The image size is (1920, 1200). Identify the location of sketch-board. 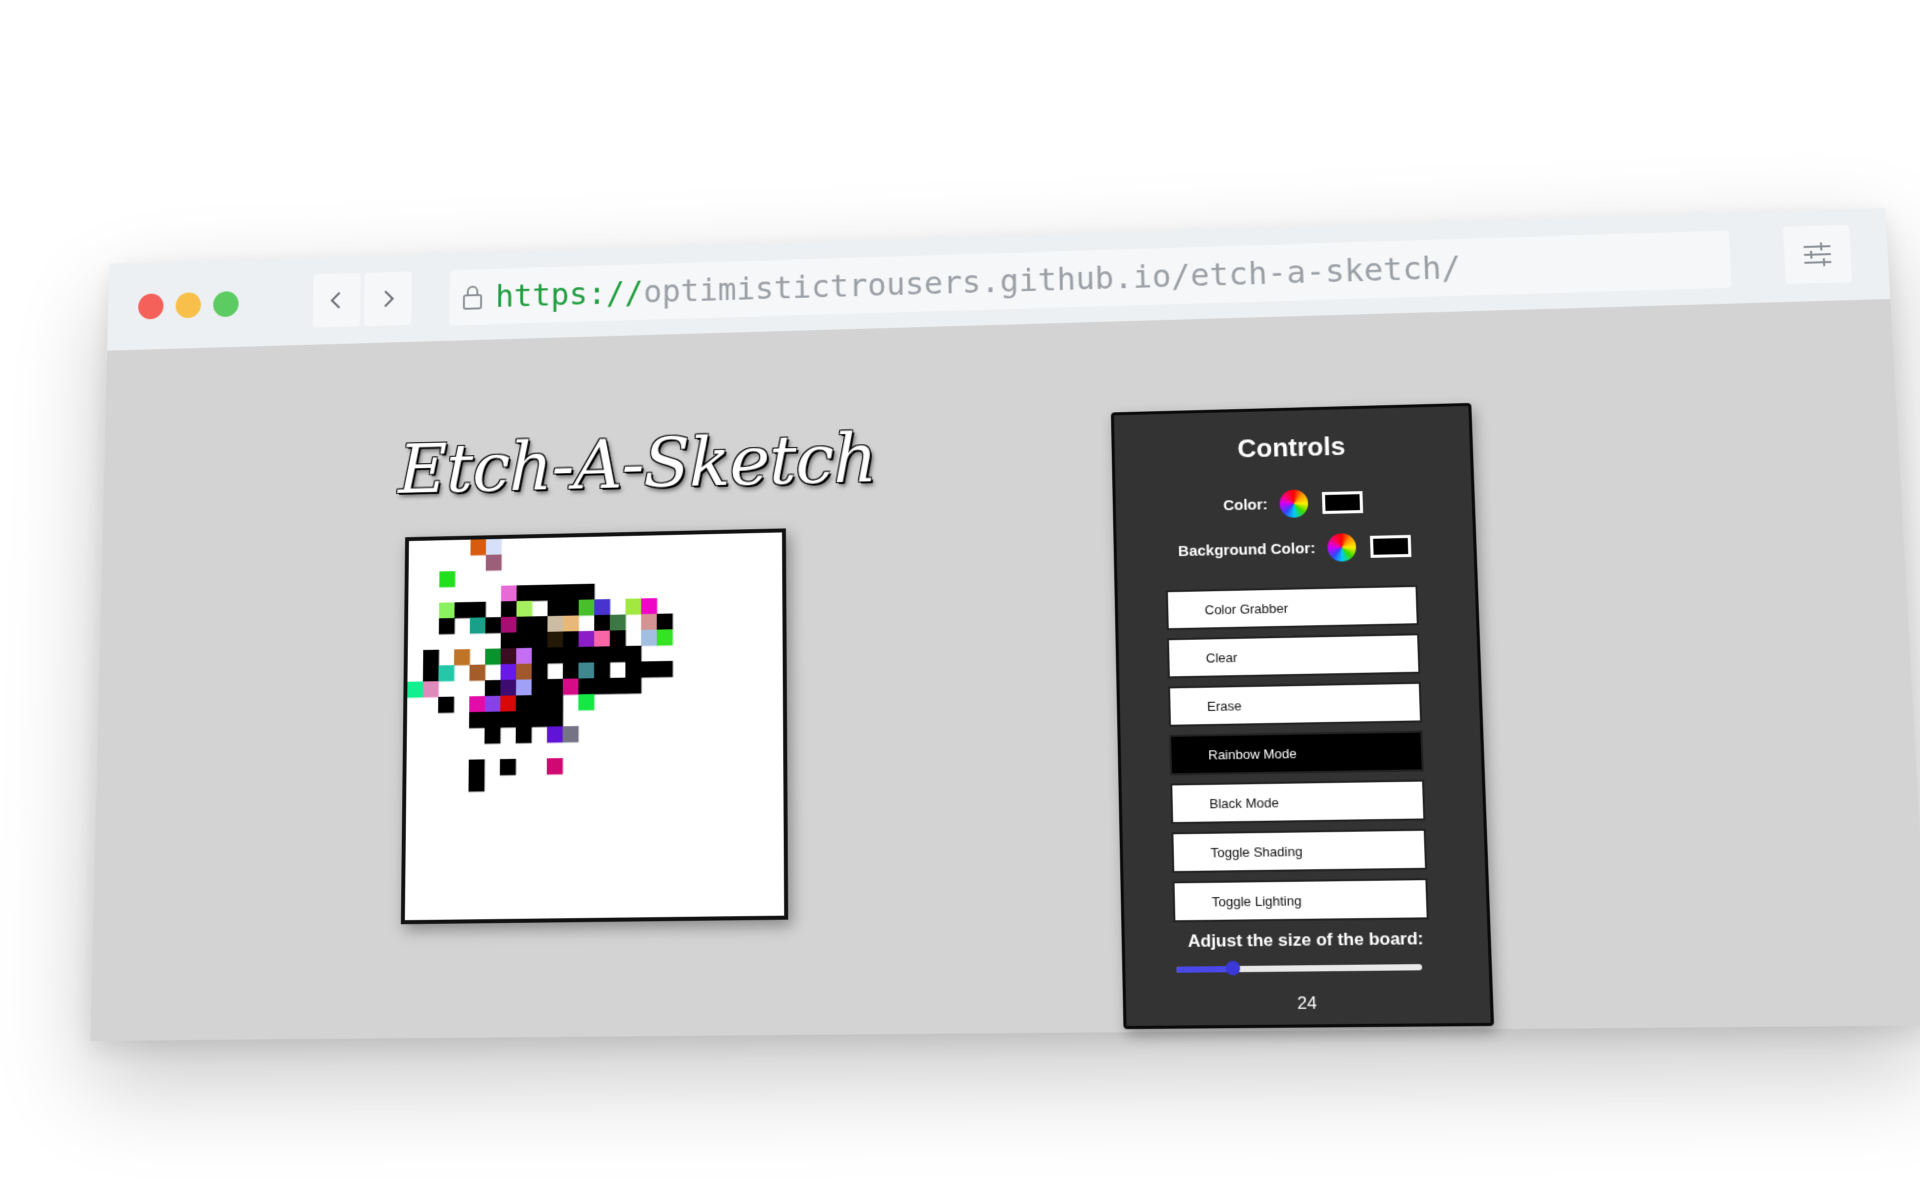
(594, 726).